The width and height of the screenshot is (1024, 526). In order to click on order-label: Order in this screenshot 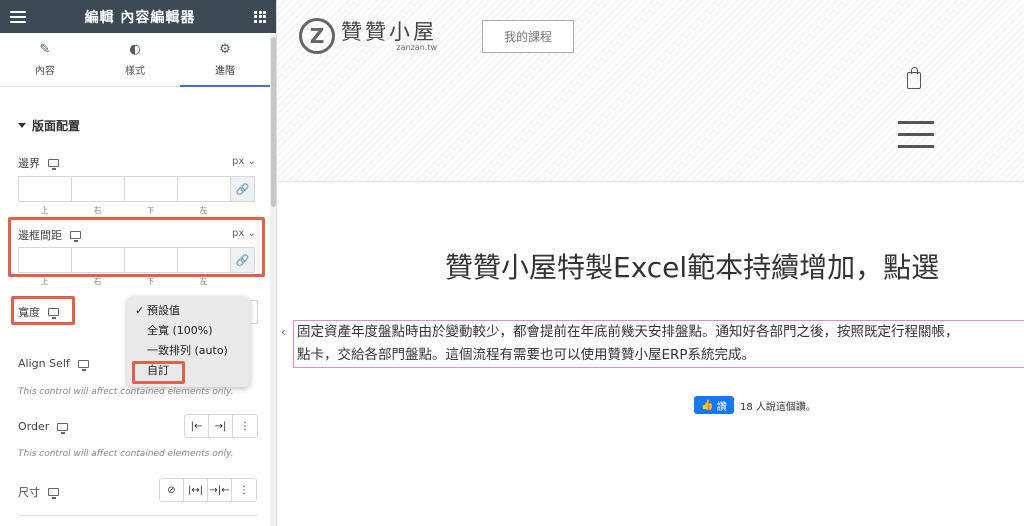, I will do `click(43, 427)`.